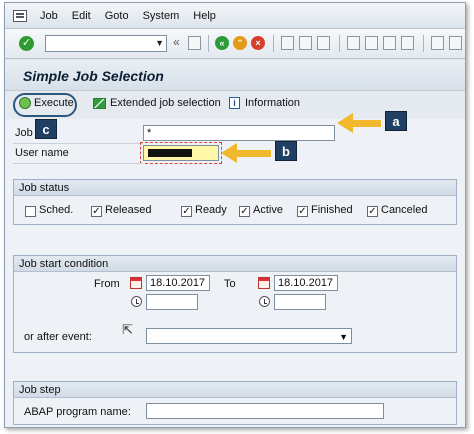 The width and height of the screenshot is (474, 434). What do you see at coordinates (181, 153) in the screenshot?
I see `highlight-box` at bounding box center [181, 153].